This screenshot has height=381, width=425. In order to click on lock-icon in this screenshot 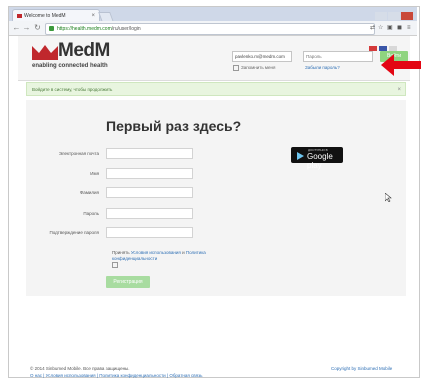, I will do `click(51, 28)`.